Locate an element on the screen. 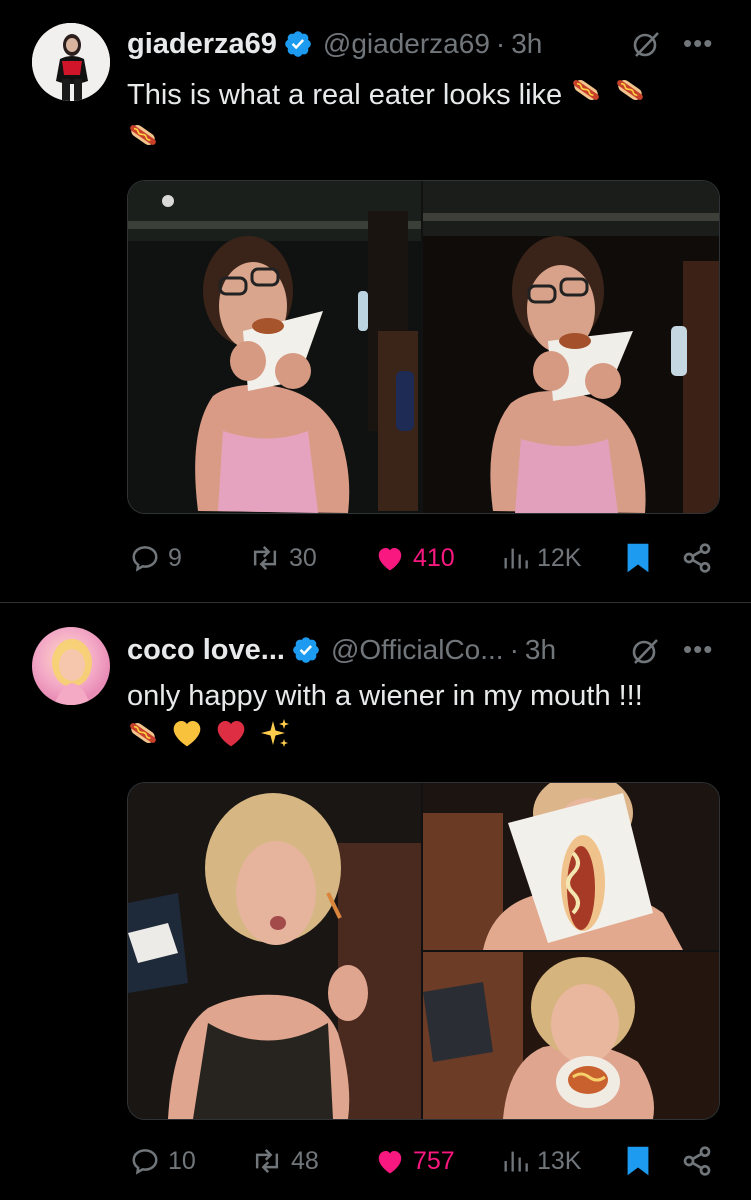  repost-count: 48 is located at coordinates (305, 1160).